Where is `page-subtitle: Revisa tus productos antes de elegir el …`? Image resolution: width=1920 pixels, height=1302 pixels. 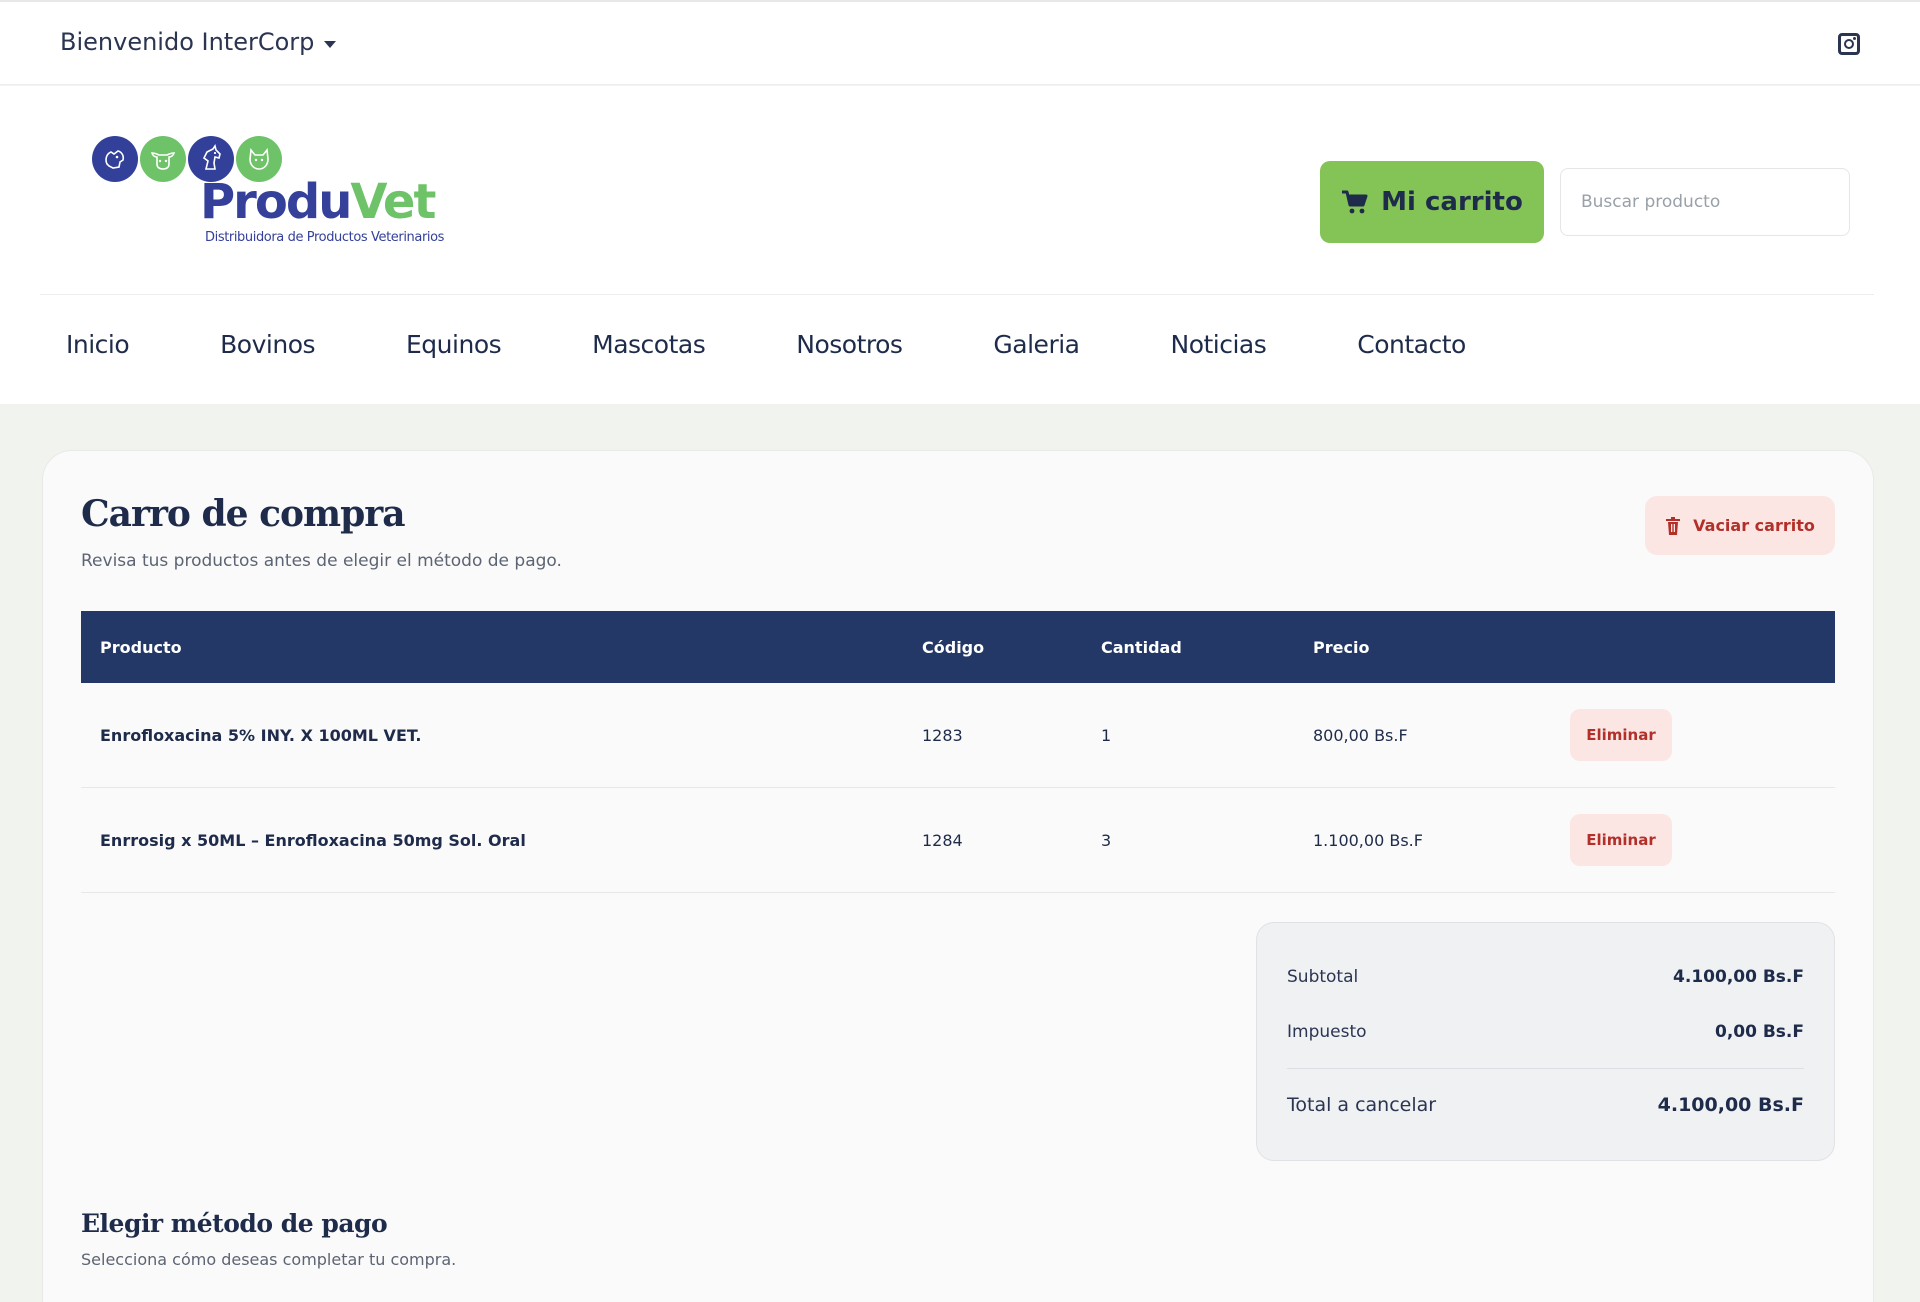
page-subtitle: Revisa tus productos antes de elegir el … is located at coordinates (321, 561).